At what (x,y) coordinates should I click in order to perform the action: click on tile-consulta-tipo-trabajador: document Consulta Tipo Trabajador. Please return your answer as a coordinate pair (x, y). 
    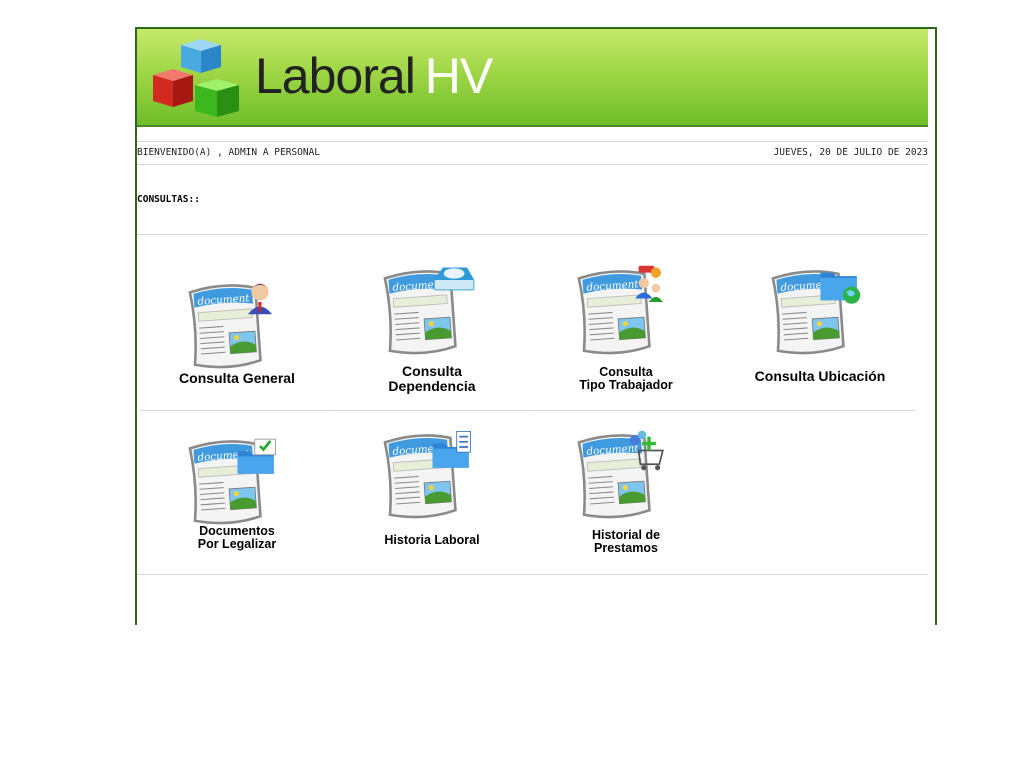
    Looking at the image, I should click on (625, 329).